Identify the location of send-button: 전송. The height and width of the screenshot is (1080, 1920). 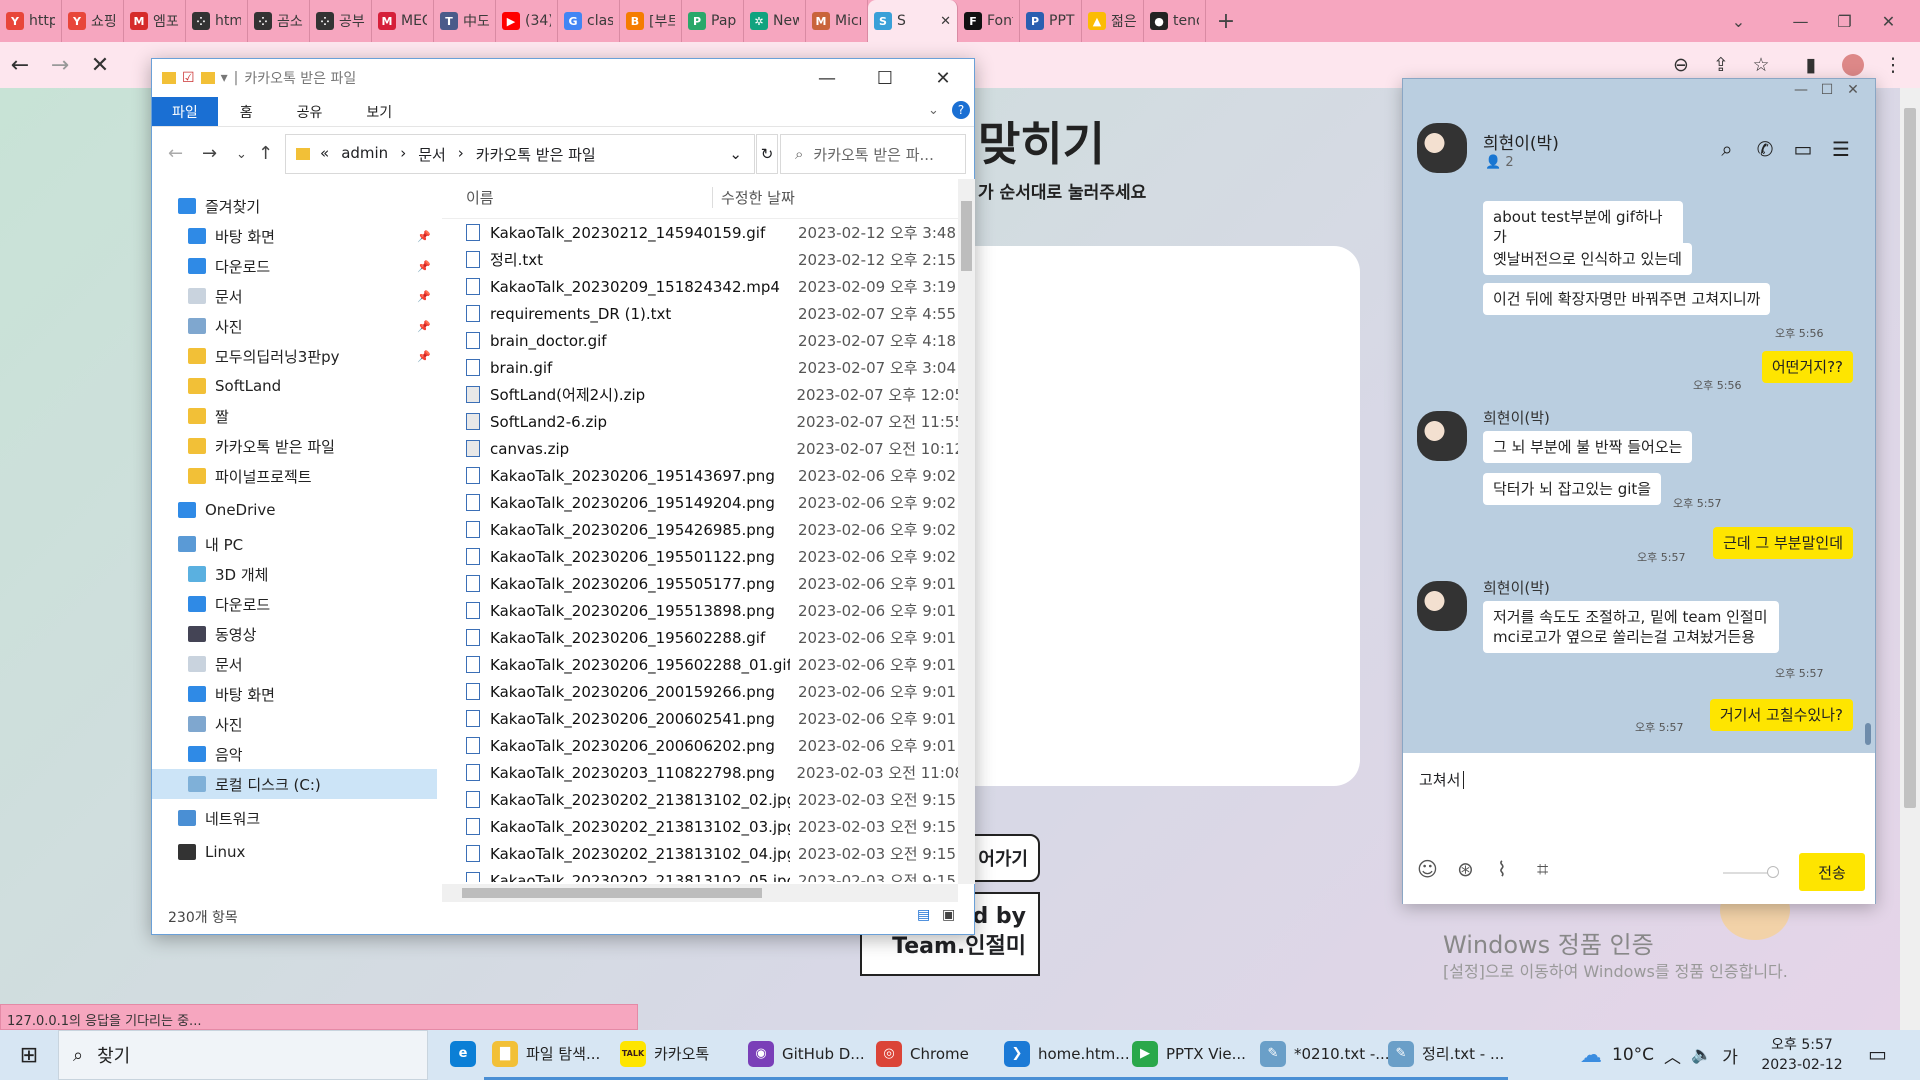
(1832, 872).